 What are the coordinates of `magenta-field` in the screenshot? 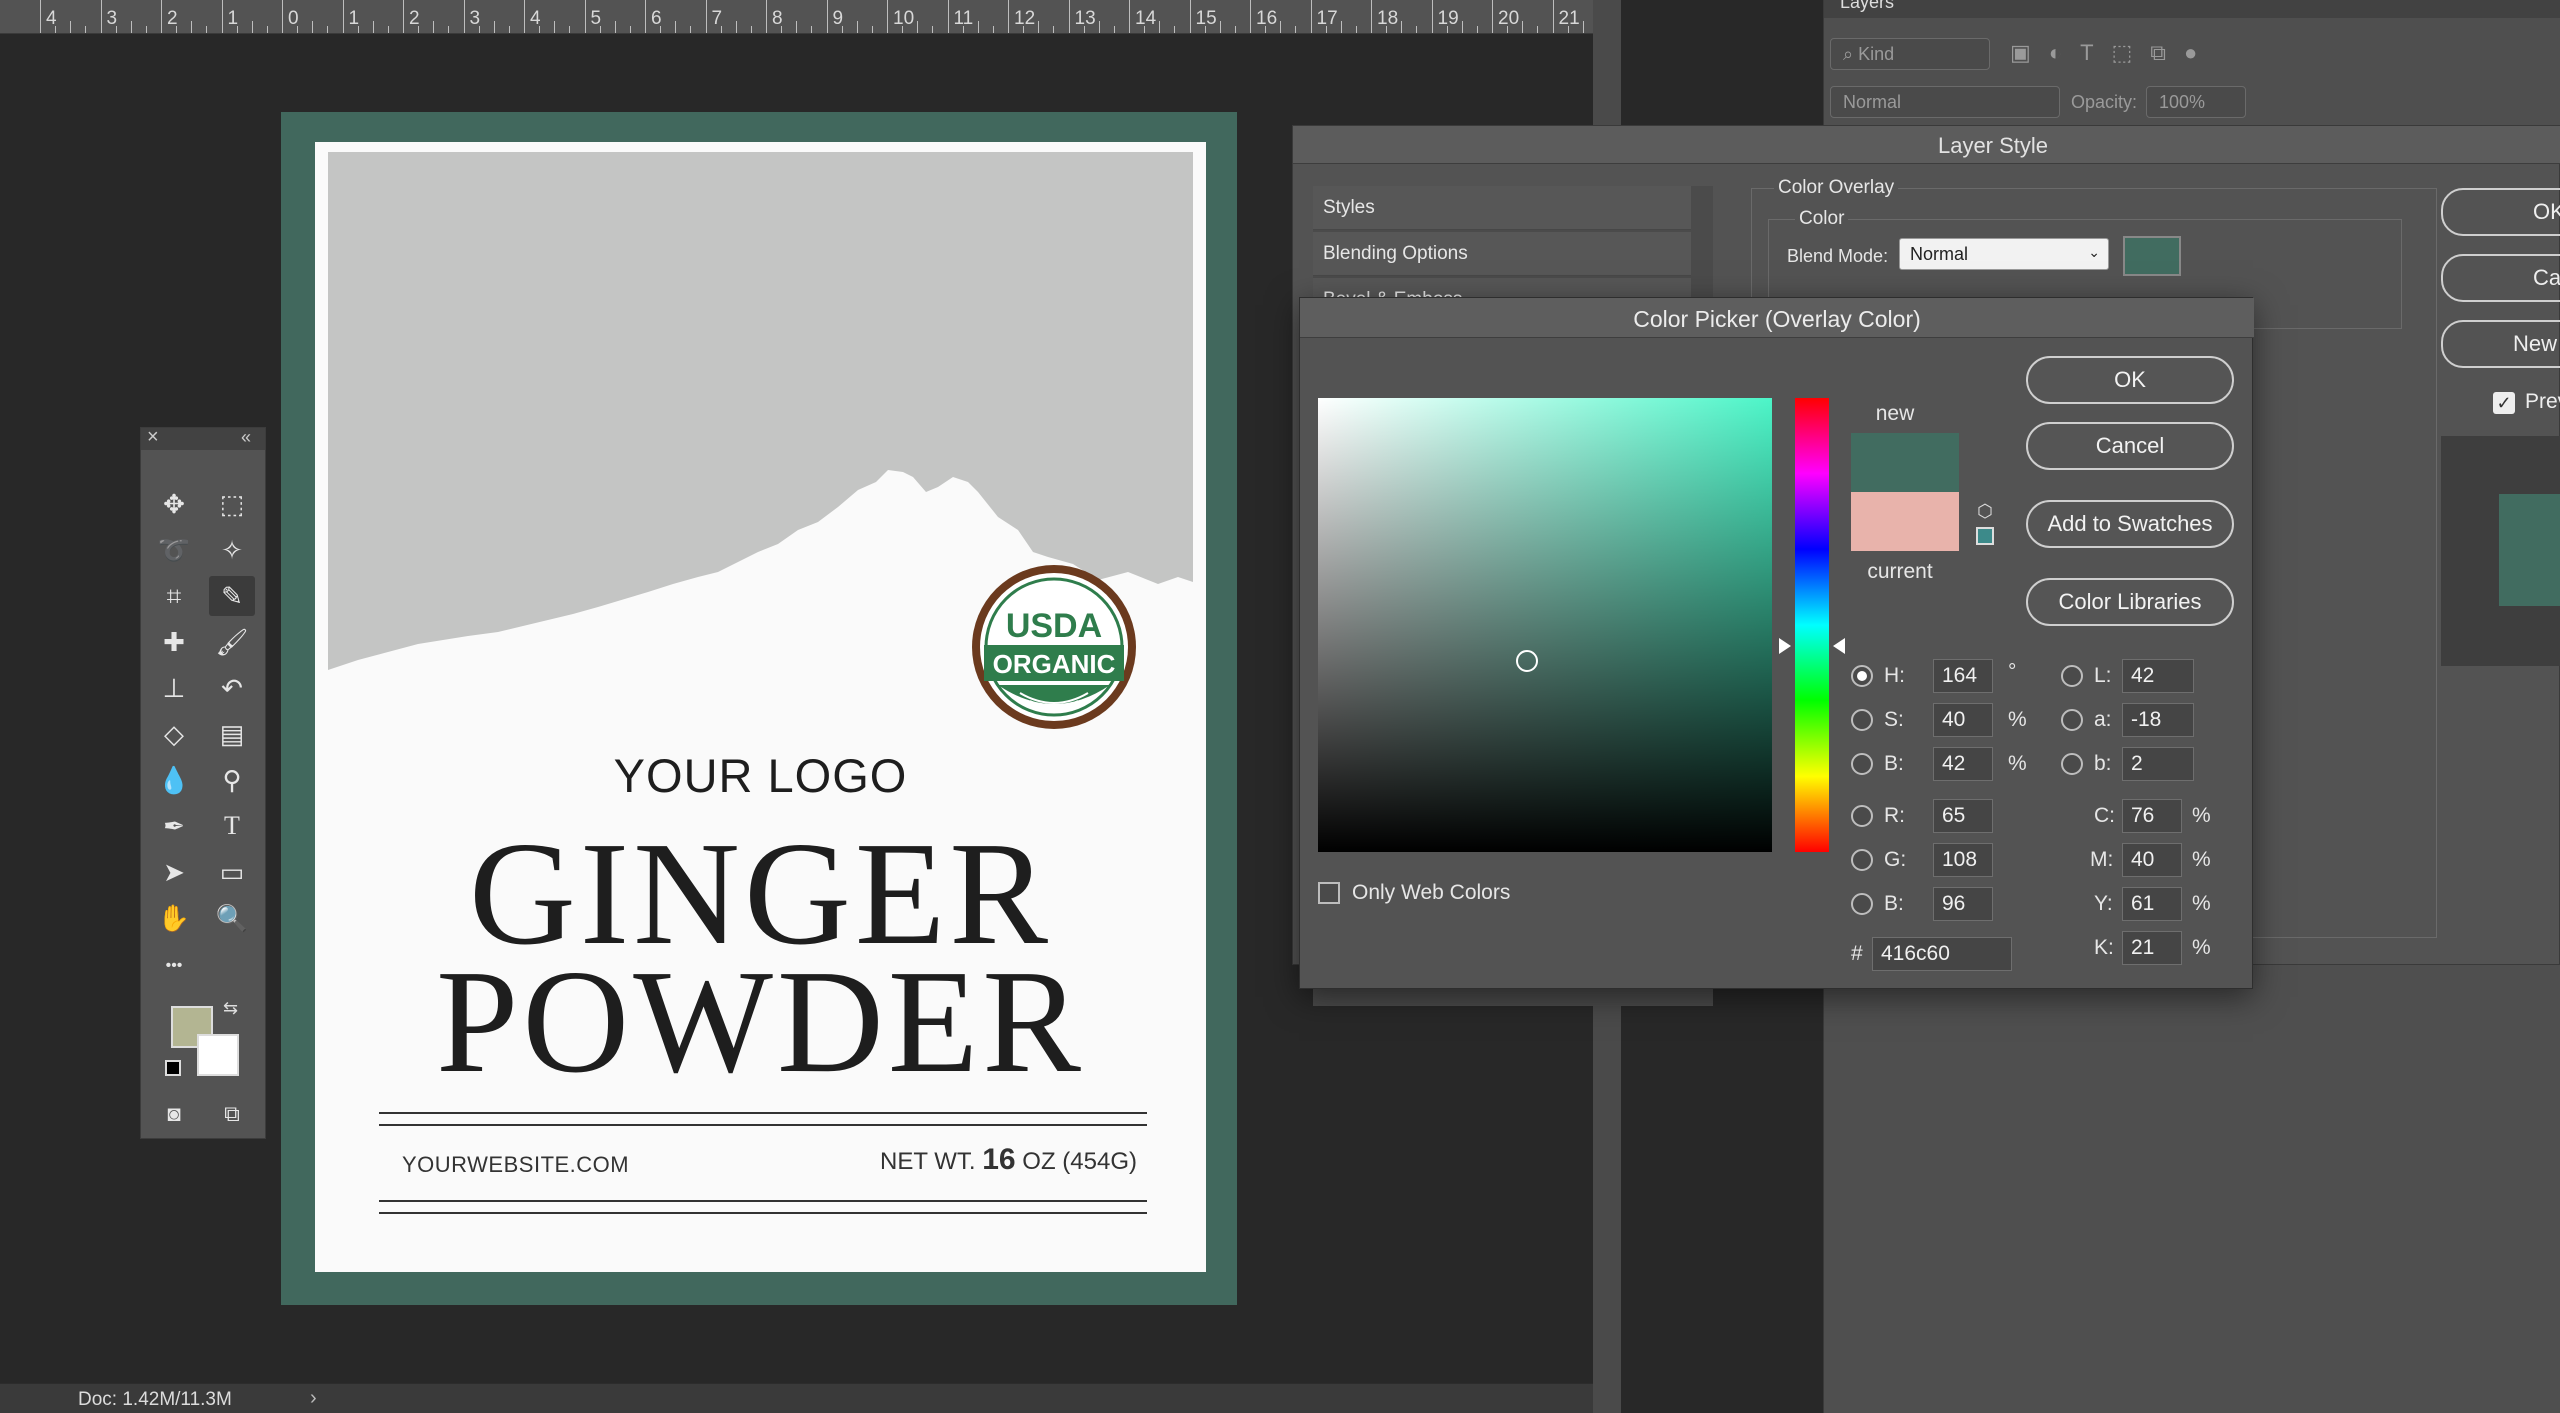 It's located at (2152, 860).